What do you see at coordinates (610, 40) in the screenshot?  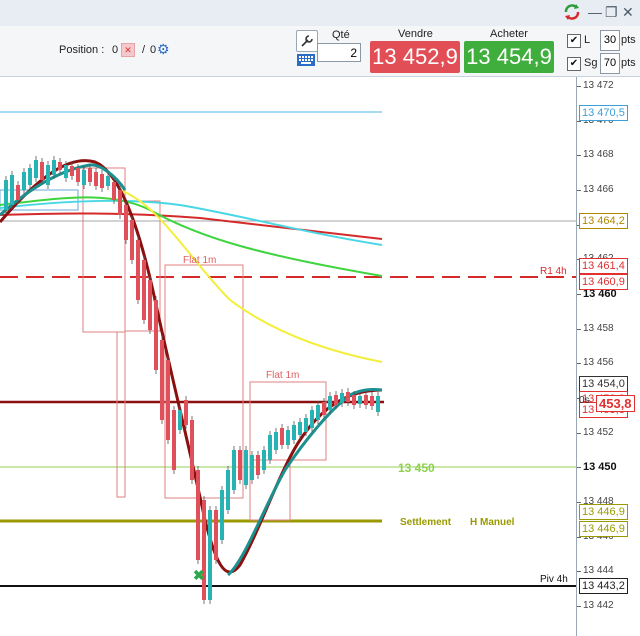 I see `limit-points-input: 30` at bounding box center [610, 40].